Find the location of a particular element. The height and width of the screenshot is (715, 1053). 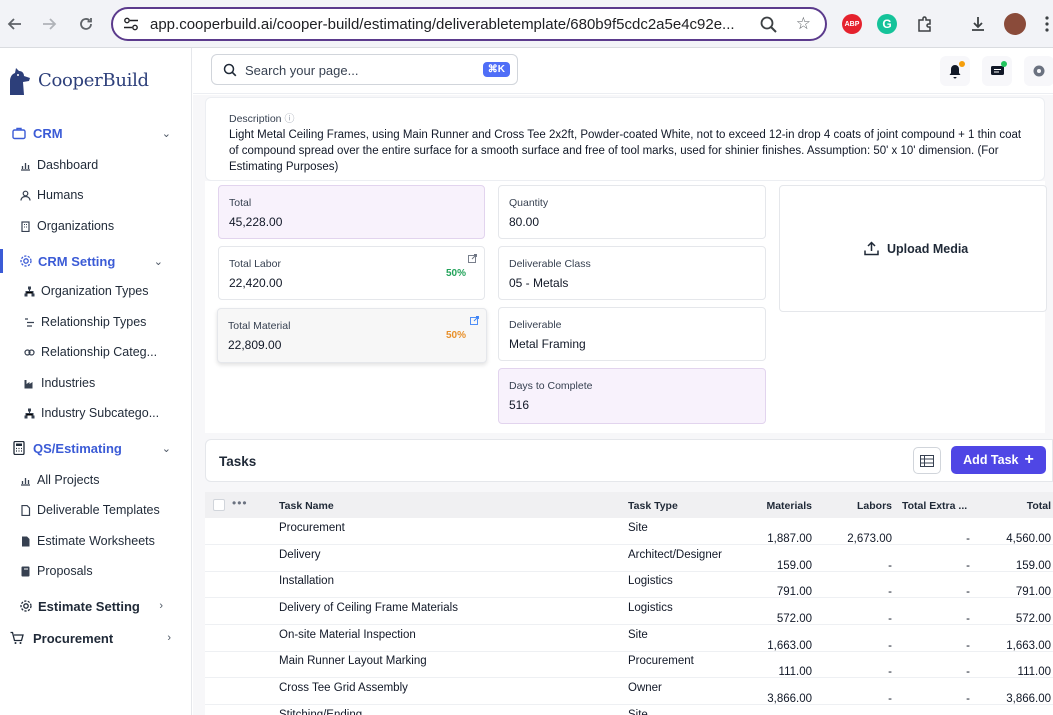

total-labor-card: Total Labor 22,420.00 50% is located at coordinates (351, 273).